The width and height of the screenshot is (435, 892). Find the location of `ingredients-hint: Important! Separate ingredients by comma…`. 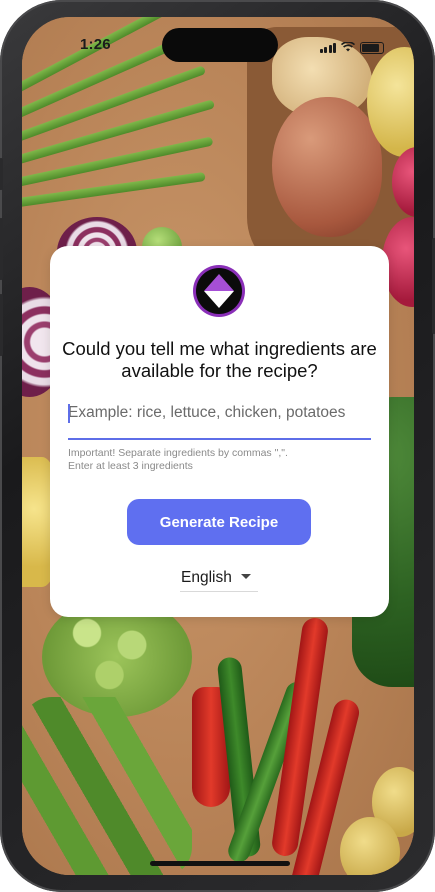

ingredients-hint: Important! Separate ingredients by comma… is located at coordinates (178, 460).